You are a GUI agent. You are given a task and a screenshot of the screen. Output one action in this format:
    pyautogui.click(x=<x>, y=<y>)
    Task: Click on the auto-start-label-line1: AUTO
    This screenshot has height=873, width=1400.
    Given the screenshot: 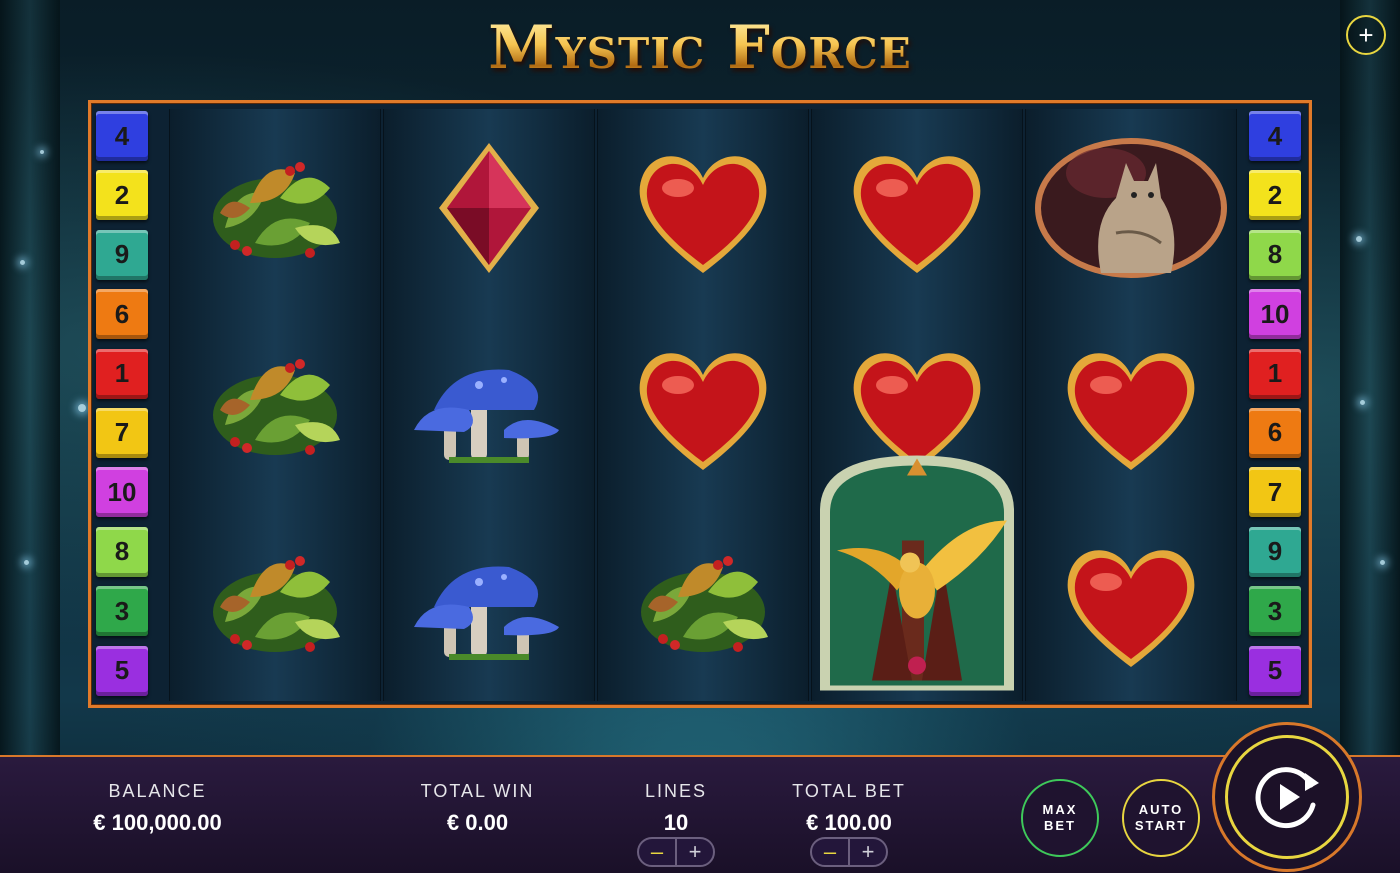 What is the action you would take?
    pyautogui.click(x=1161, y=809)
    